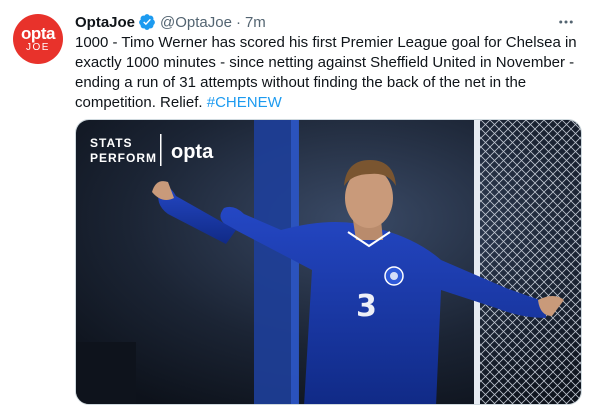 This screenshot has height=414, width=597. Describe the element at coordinates (244, 102) in the screenshot. I see `hashtag-link: #CHENEW` at that location.